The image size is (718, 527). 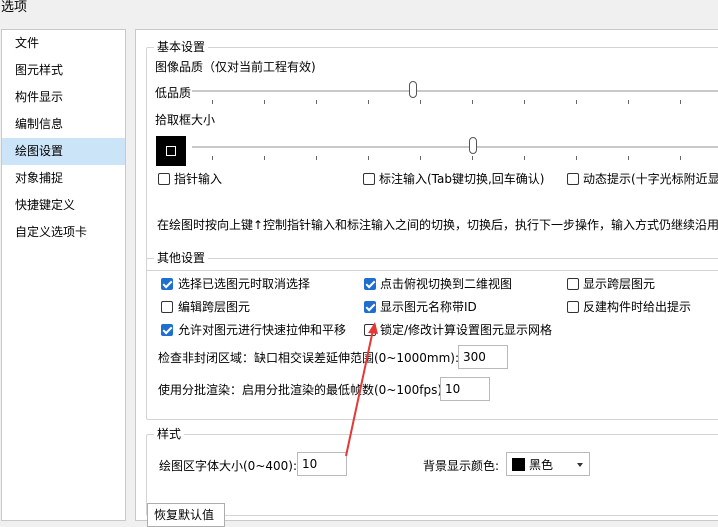 I want to click on bg-color-select: 黑色, so click(x=548, y=464).